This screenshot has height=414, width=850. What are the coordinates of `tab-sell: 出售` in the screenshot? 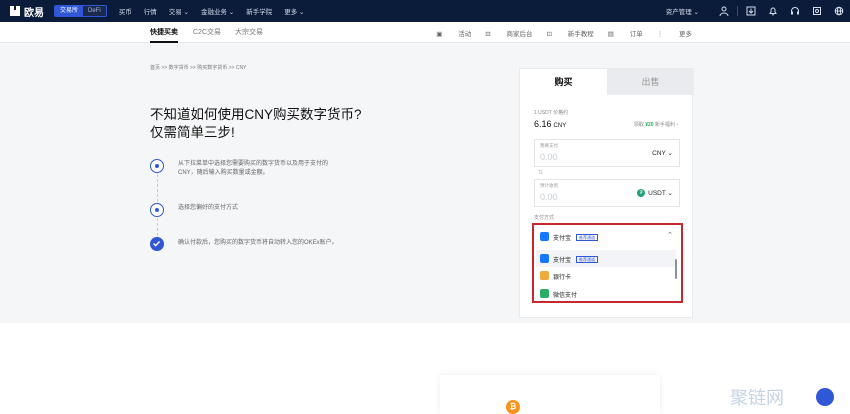 It's located at (650, 82).